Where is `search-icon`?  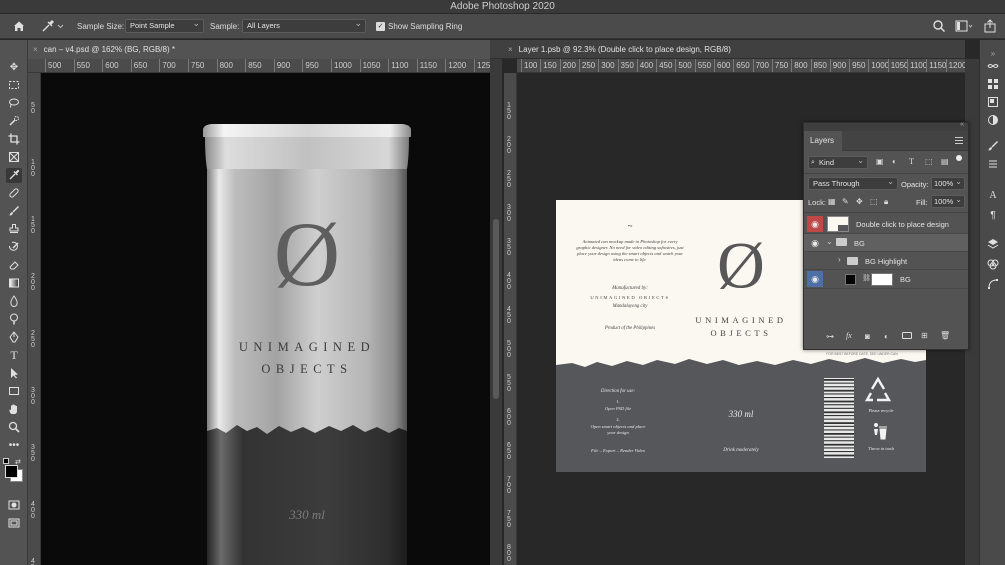 search-icon is located at coordinates (939, 26).